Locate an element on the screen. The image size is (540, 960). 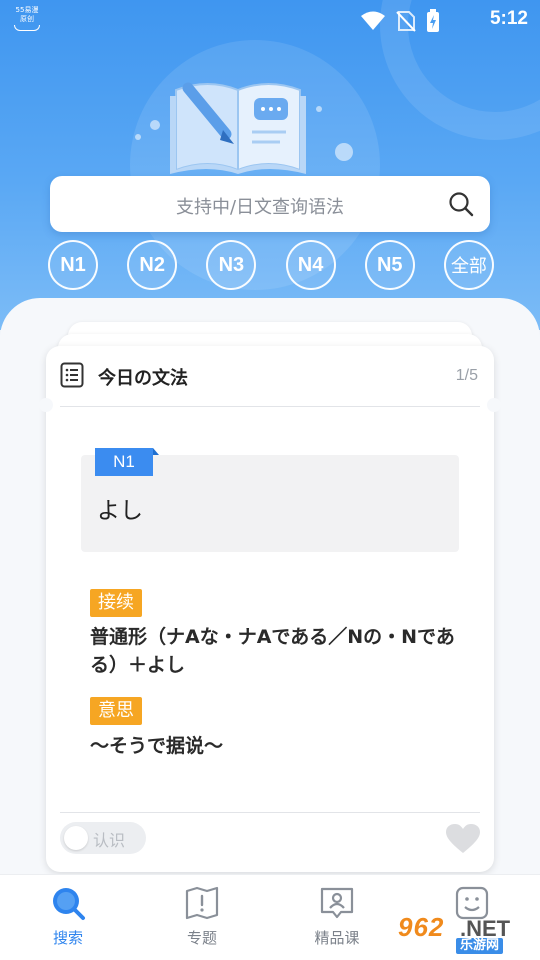
footer-divider is located at coordinates (270, 812).